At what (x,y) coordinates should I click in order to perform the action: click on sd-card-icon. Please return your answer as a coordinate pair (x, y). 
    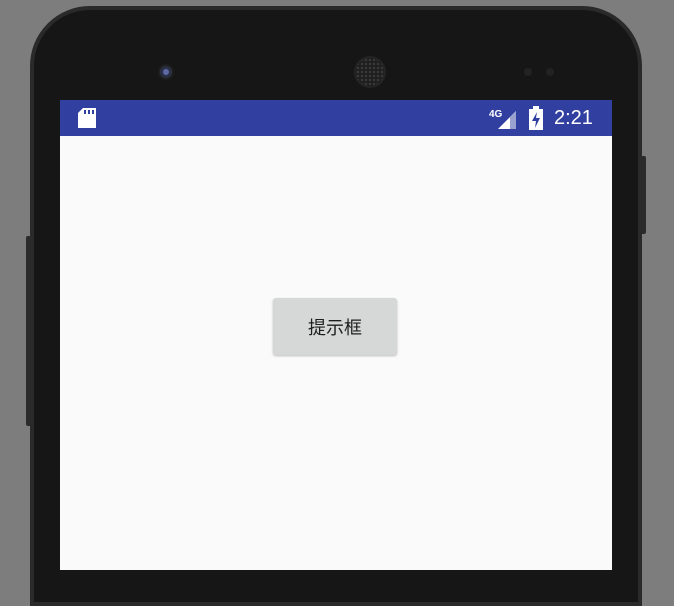
    Looking at the image, I should click on (87, 118).